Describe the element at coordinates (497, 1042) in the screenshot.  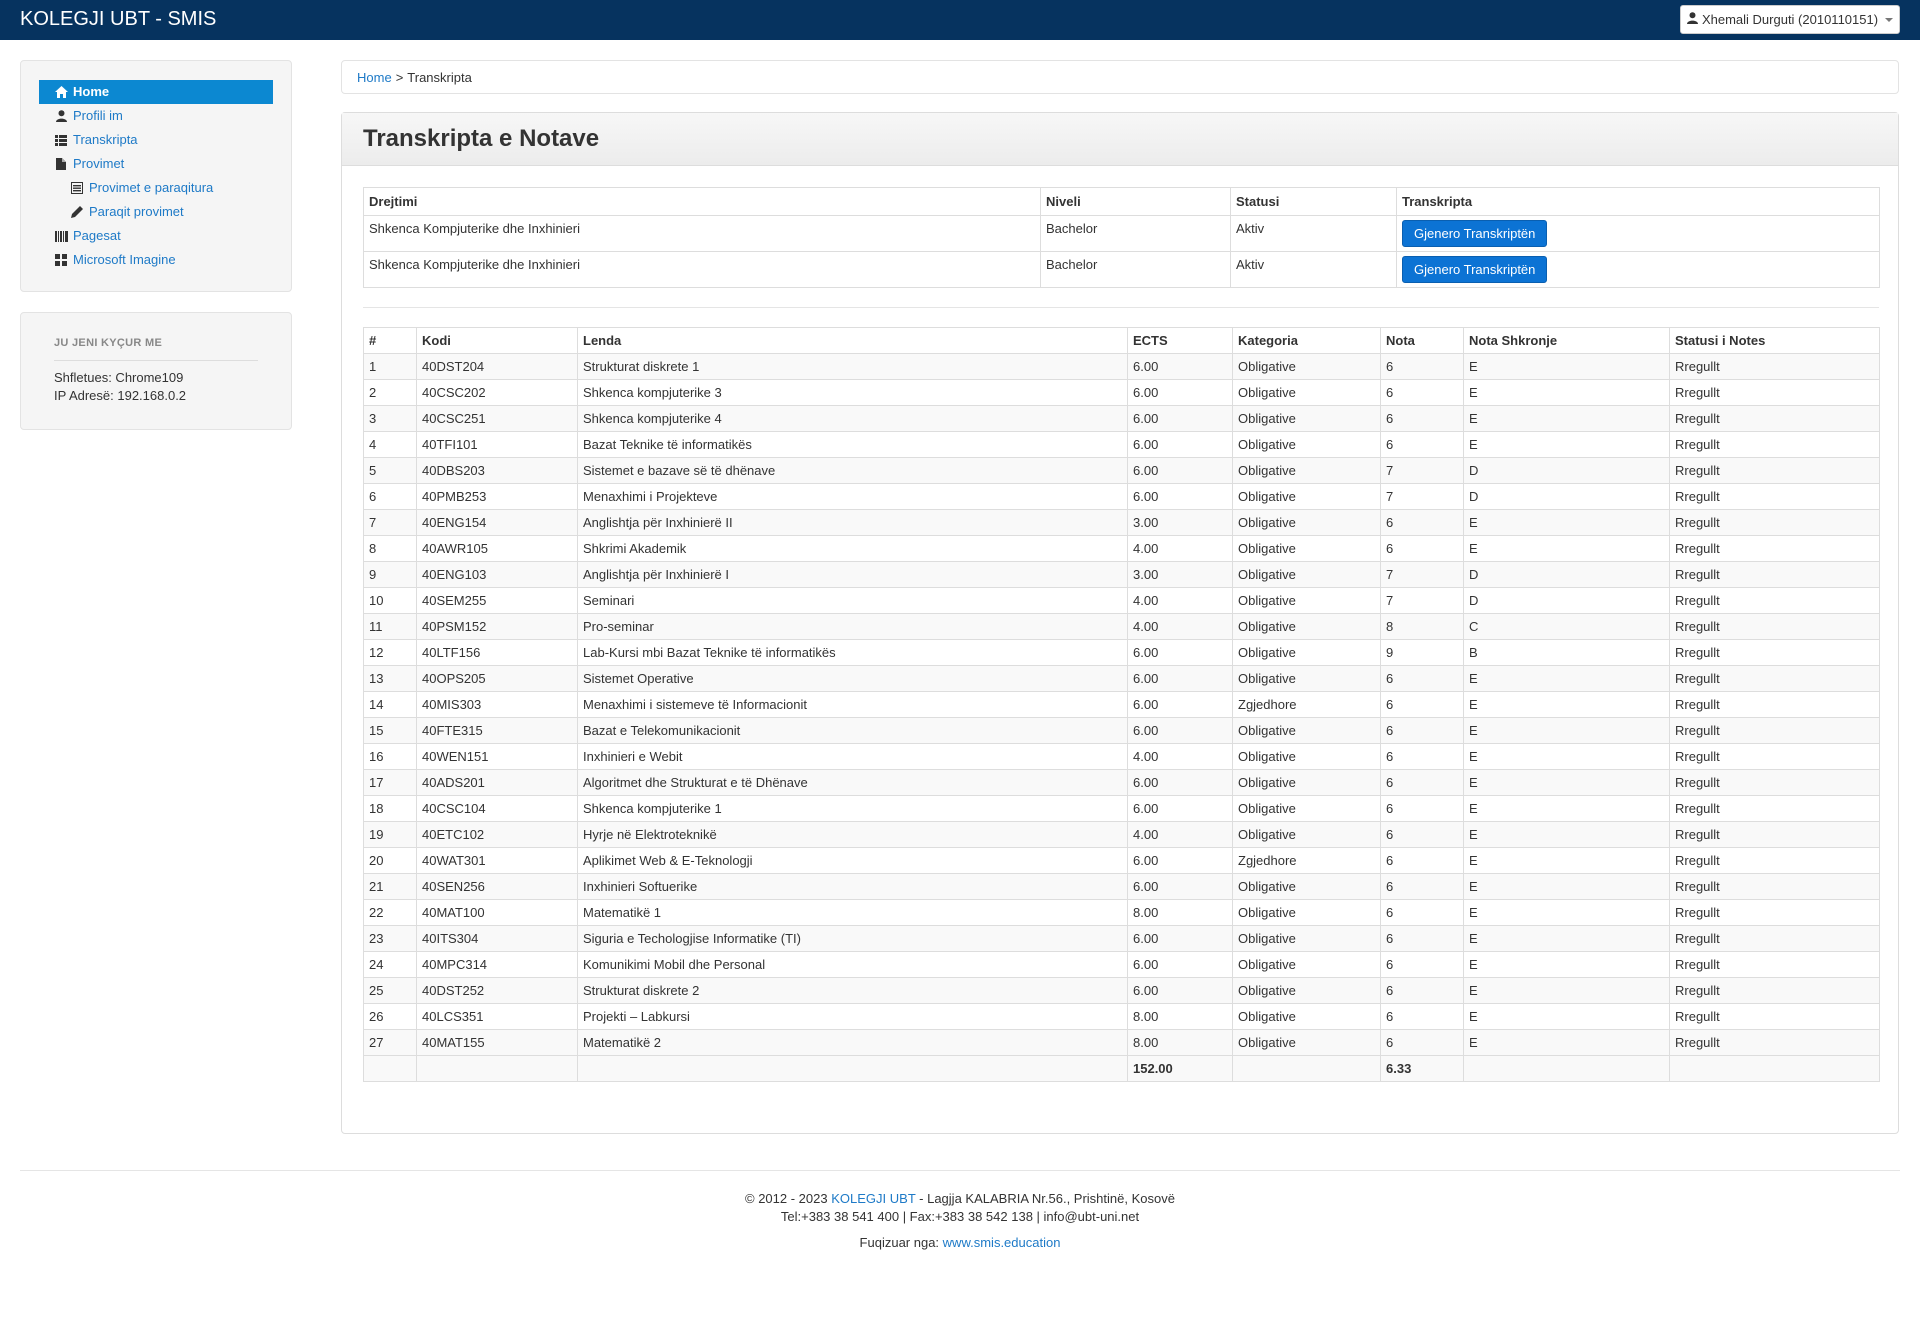
I see `course-code: 40MAT155` at that location.